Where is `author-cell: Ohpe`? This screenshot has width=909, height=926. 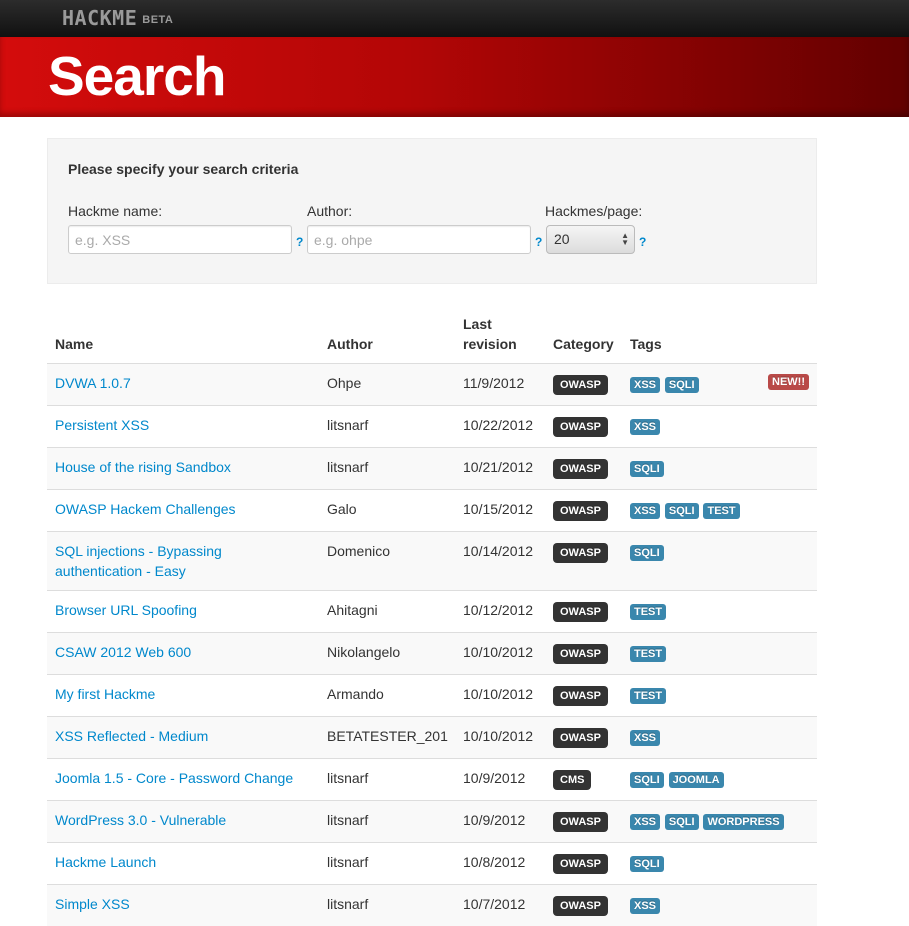 author-cell: Ohpe is located at coordinates (387, 385).